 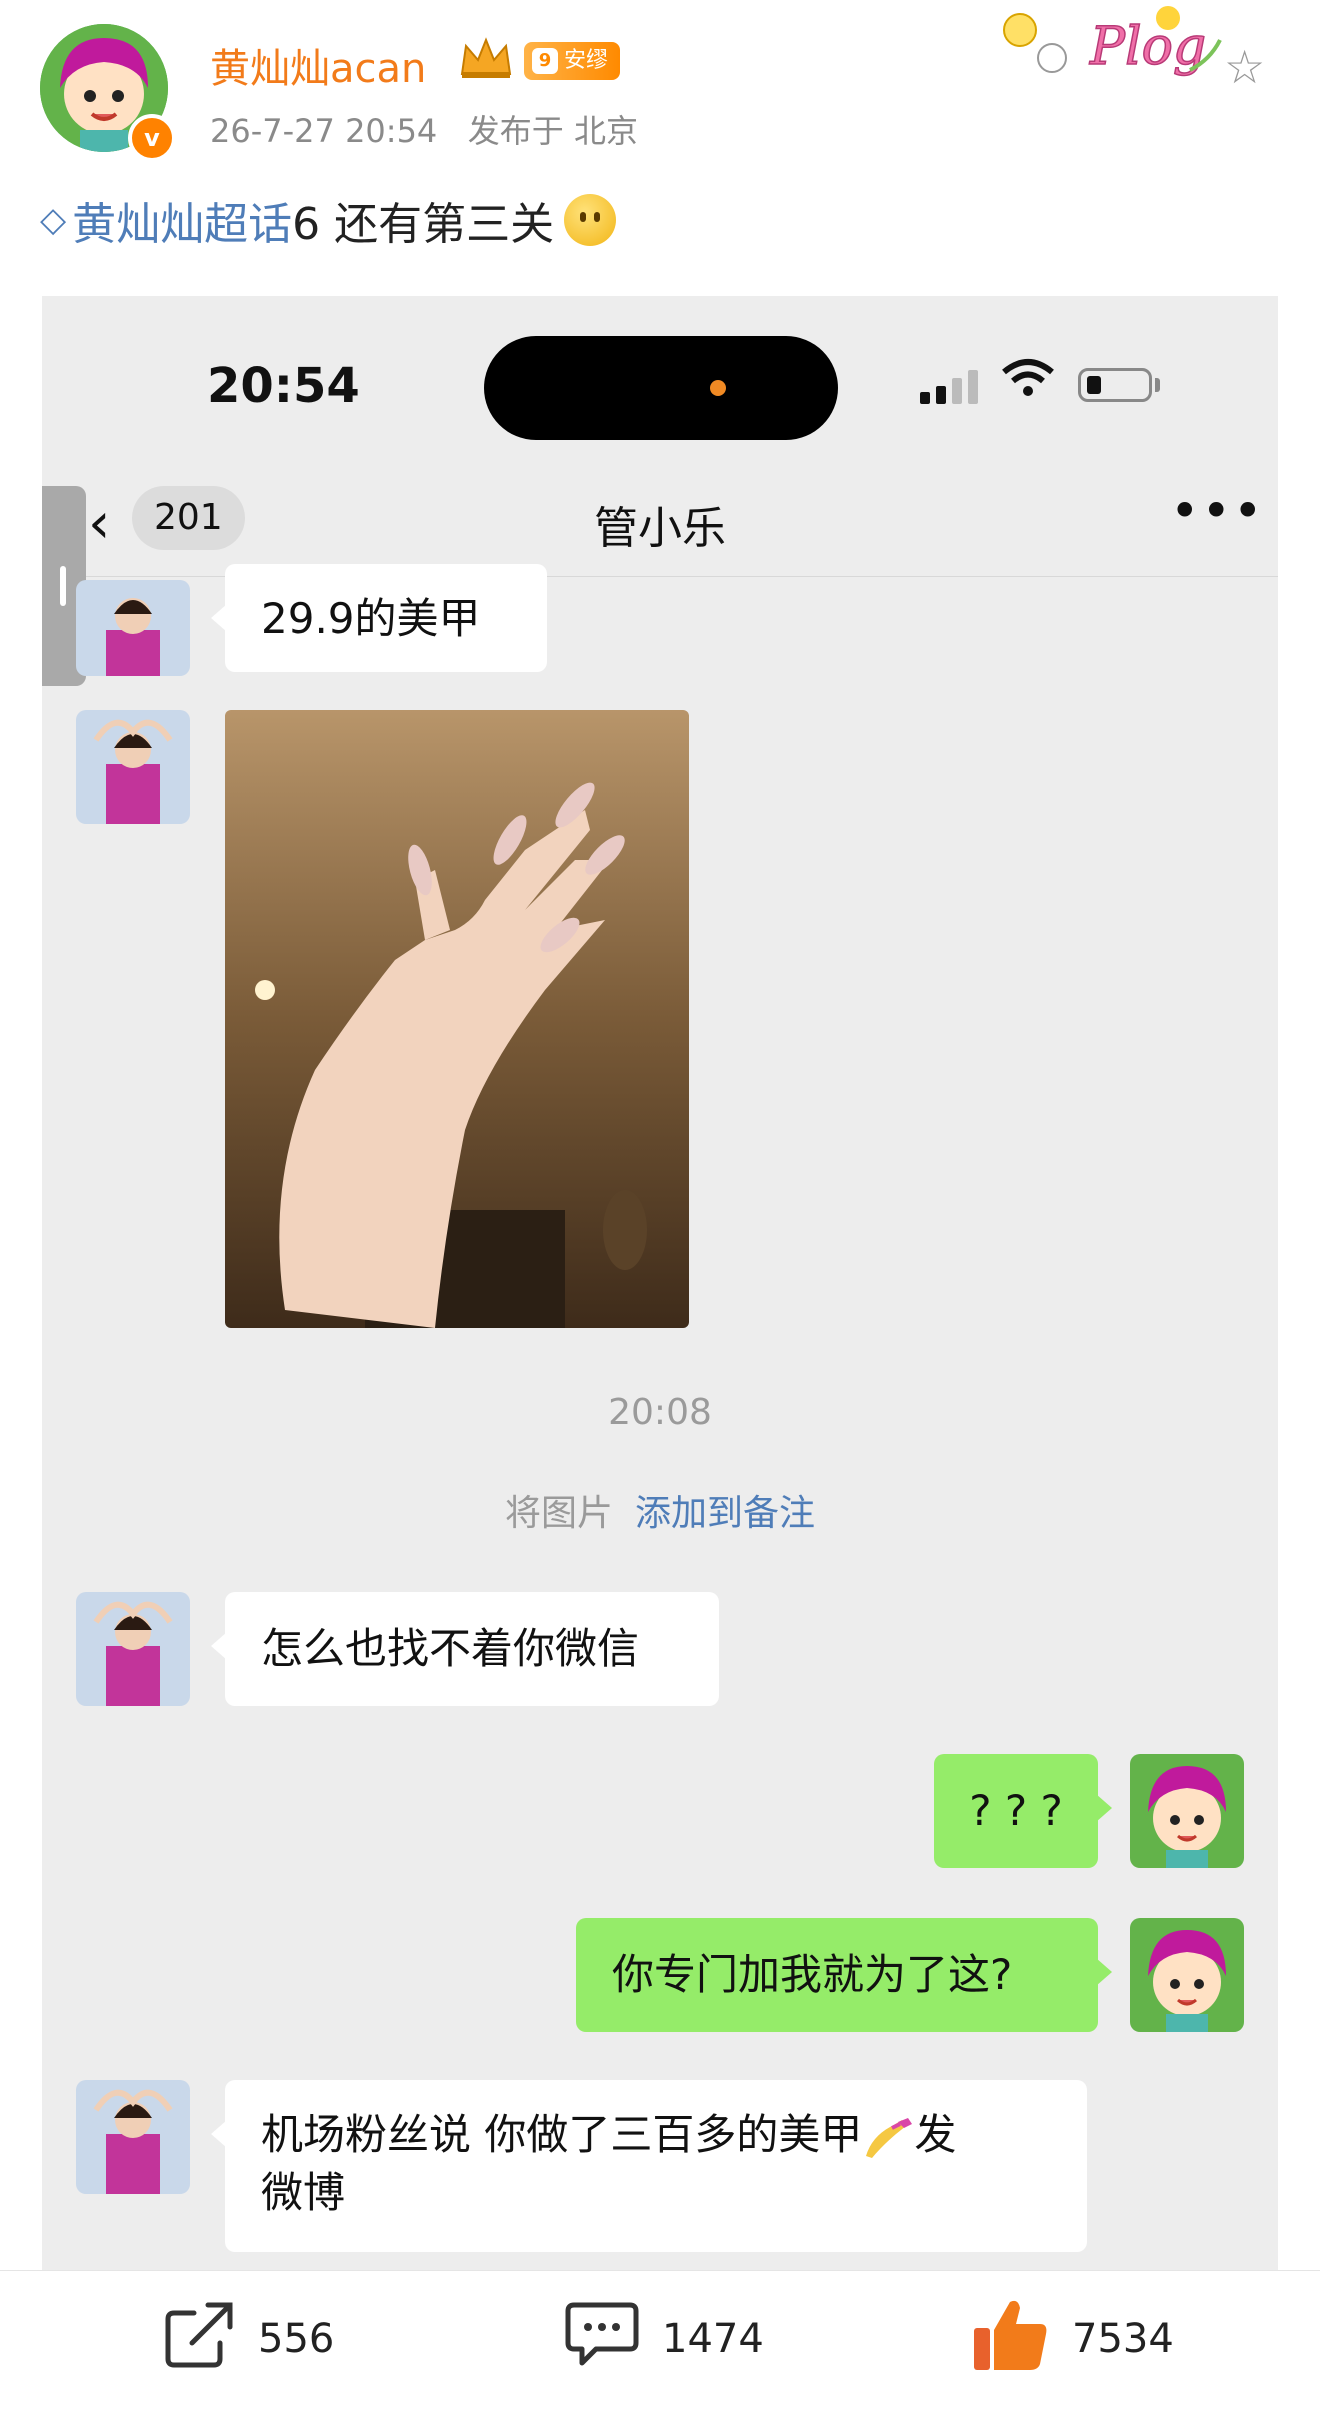 I want to click on plog-sticker-icon: Plog, so click(x=1110, y=50).